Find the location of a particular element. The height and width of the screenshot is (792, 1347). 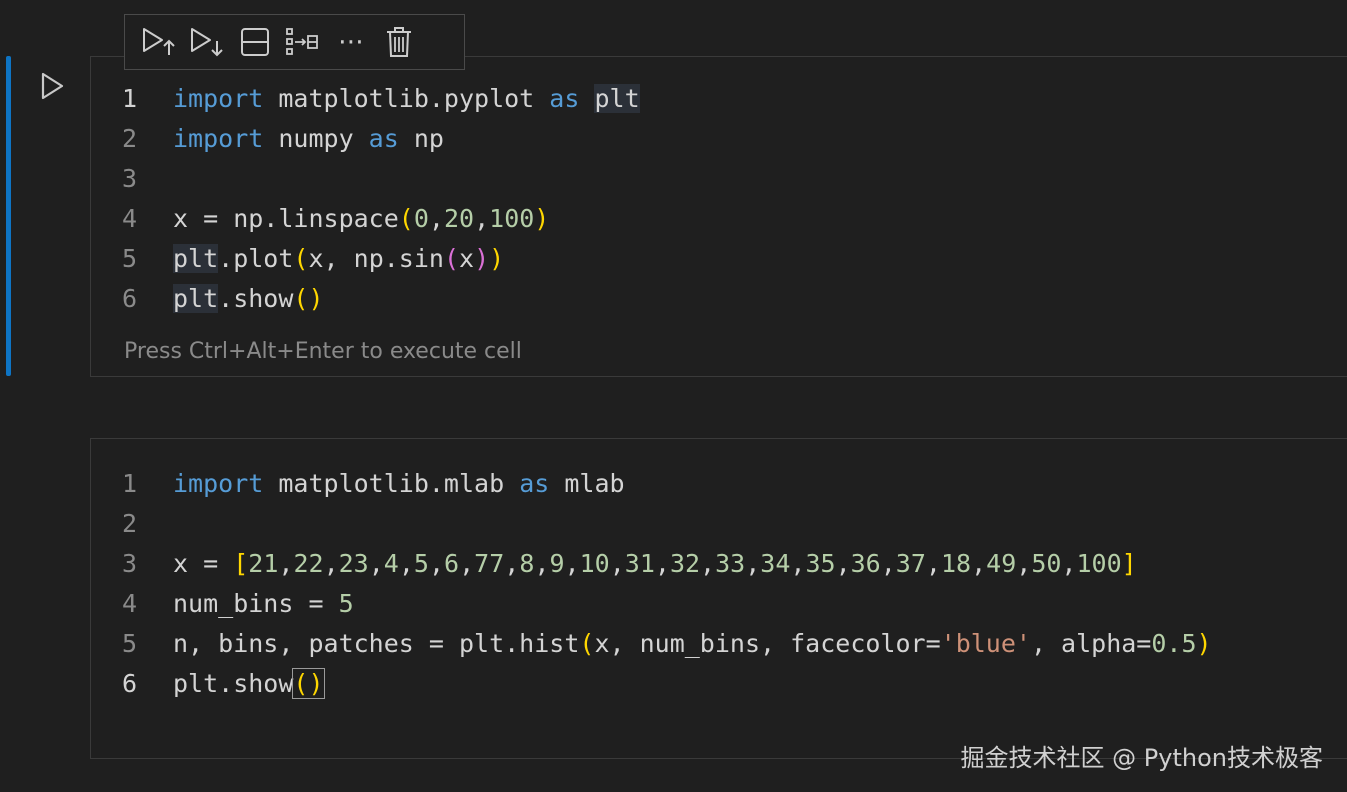

more-actions-button: ⋯ is located at coordinates (351, 42).